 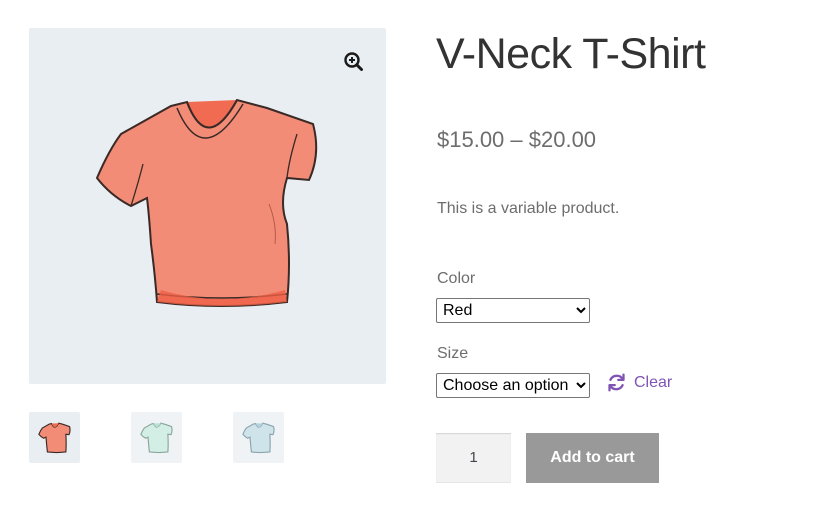 What do you see at coordinates (206, 202) in the screenshot?
I see `red-v-neck-shirt-image` at bounding box center [206, 202].